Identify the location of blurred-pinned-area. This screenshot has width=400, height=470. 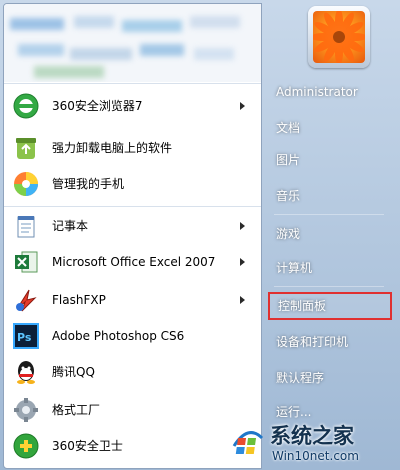
(132, 43).